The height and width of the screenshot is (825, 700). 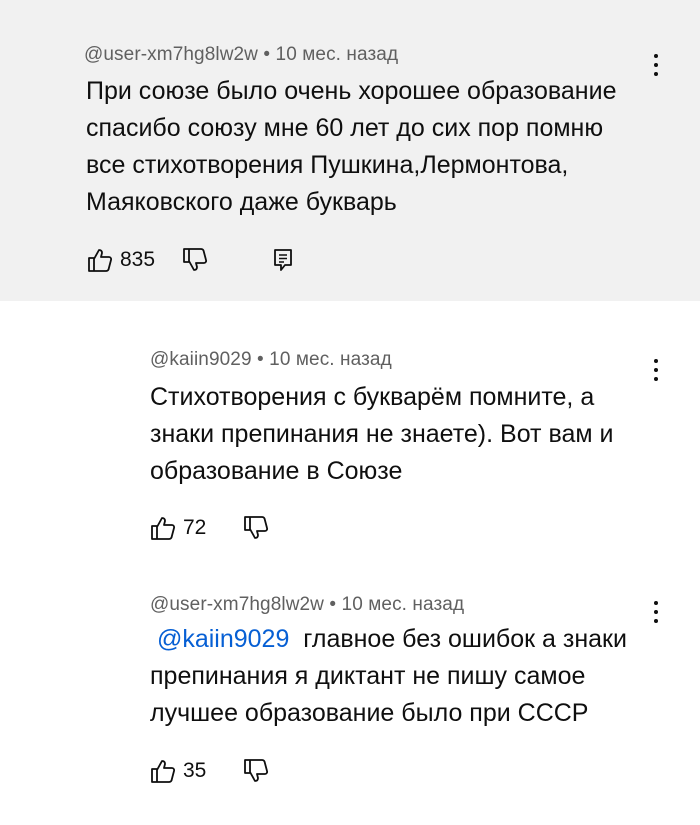 I want to click on like-count: 35, so click(x=195, y=770).